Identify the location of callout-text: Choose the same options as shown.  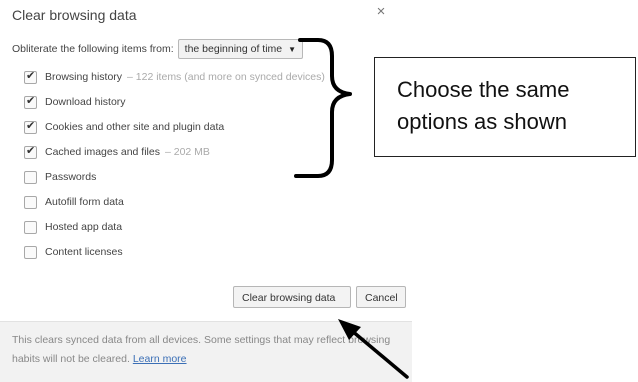
(483, 105).